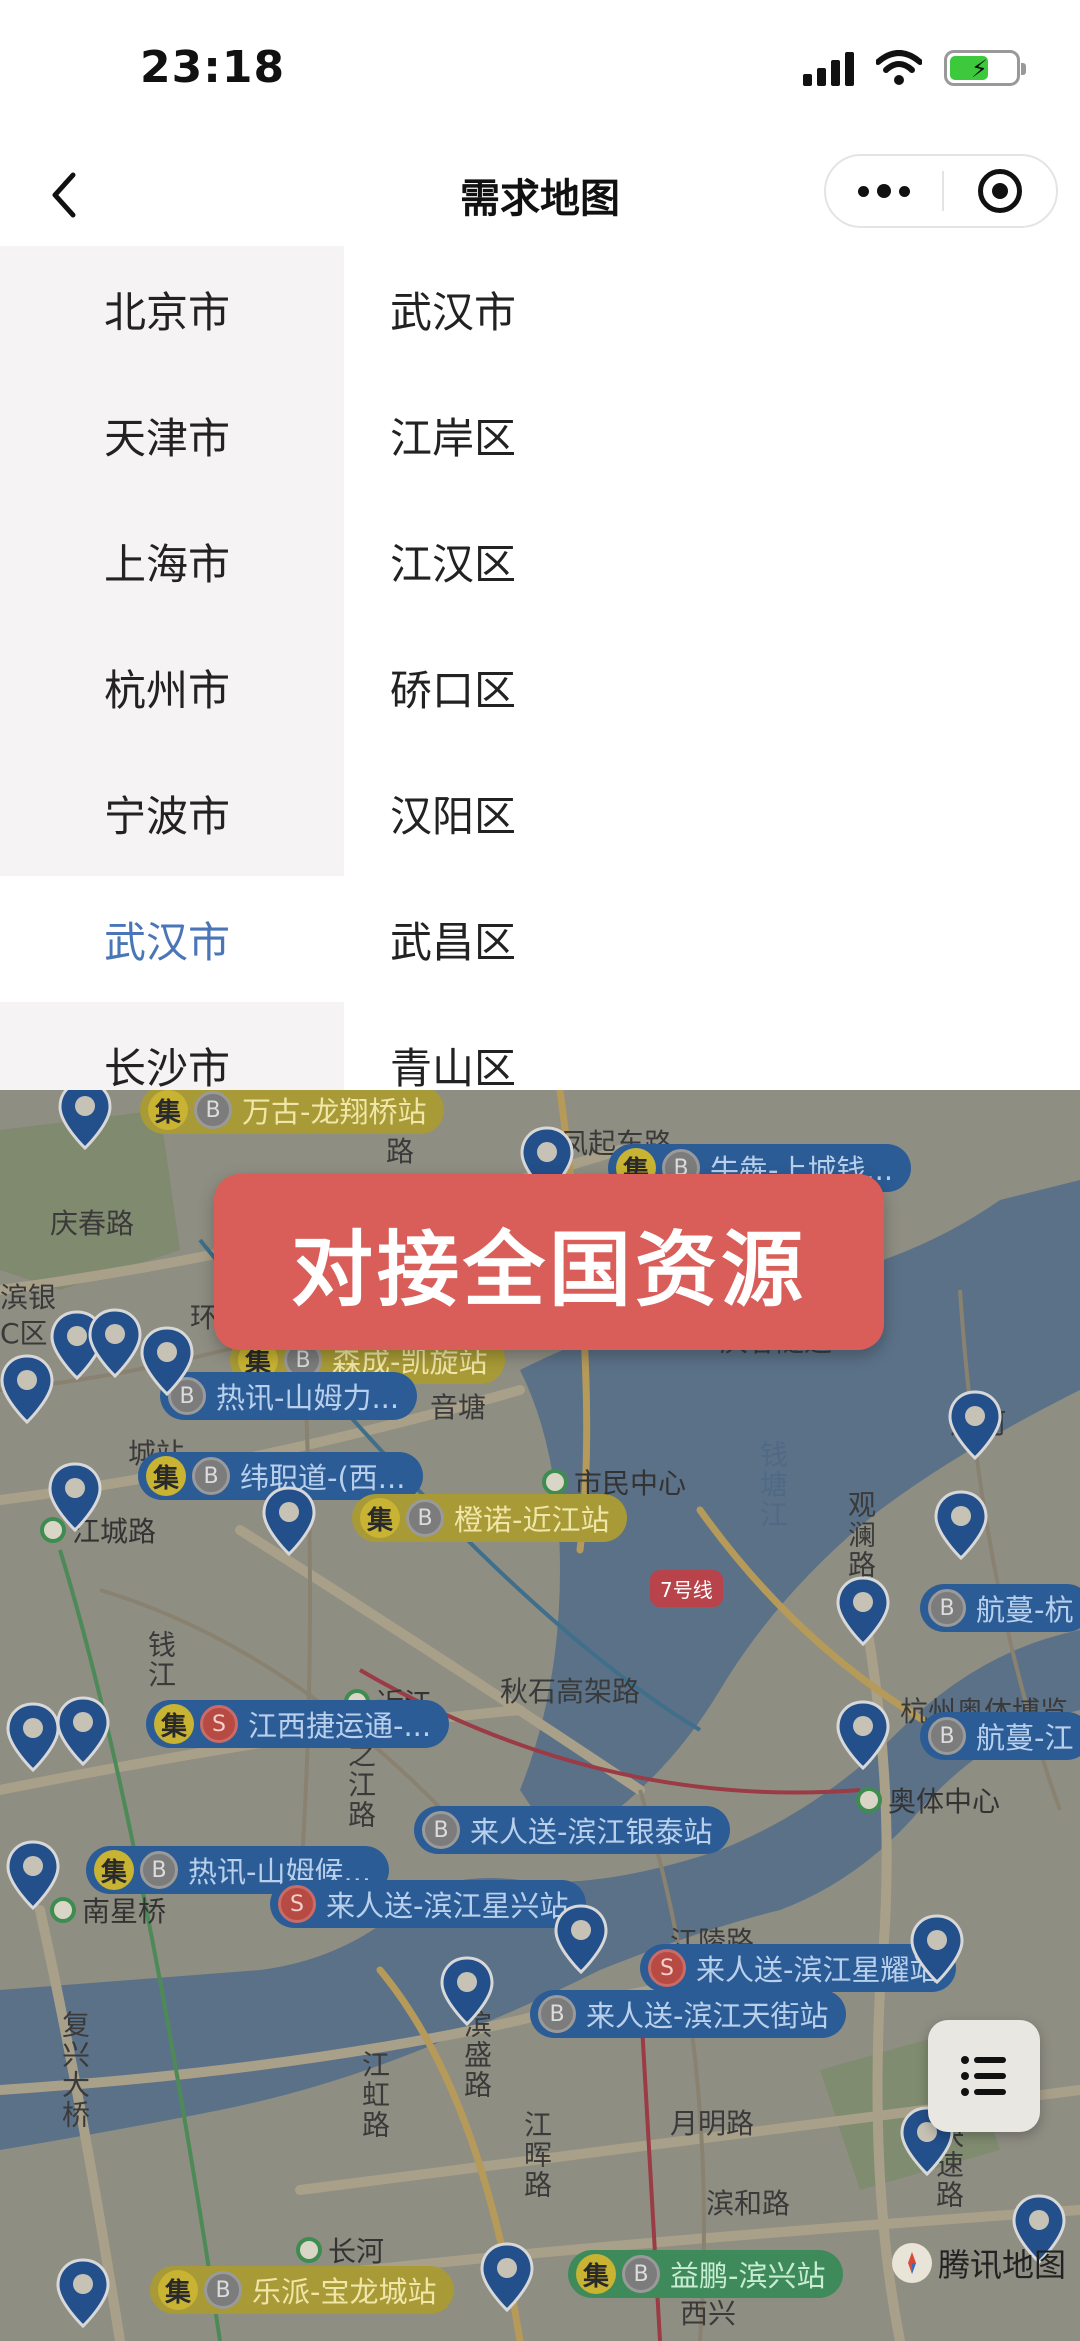 The width and height of the screenshot is (1080, 2341). I want to click on station-chip: B 来人送-滨江银泰站, so click(572, 1830).